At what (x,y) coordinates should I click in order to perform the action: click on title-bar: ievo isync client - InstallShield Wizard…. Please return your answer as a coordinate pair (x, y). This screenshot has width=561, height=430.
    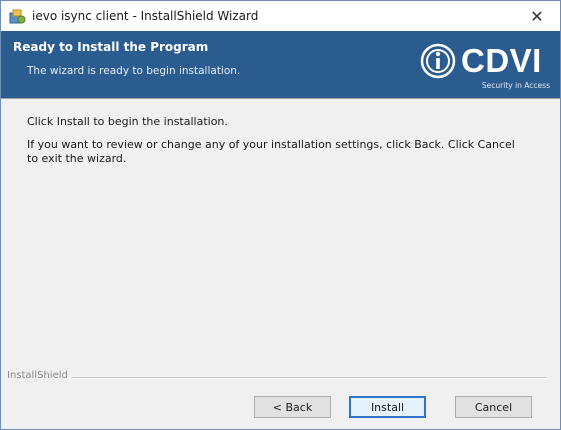
    Looking at the image, I should click on (280, 16).